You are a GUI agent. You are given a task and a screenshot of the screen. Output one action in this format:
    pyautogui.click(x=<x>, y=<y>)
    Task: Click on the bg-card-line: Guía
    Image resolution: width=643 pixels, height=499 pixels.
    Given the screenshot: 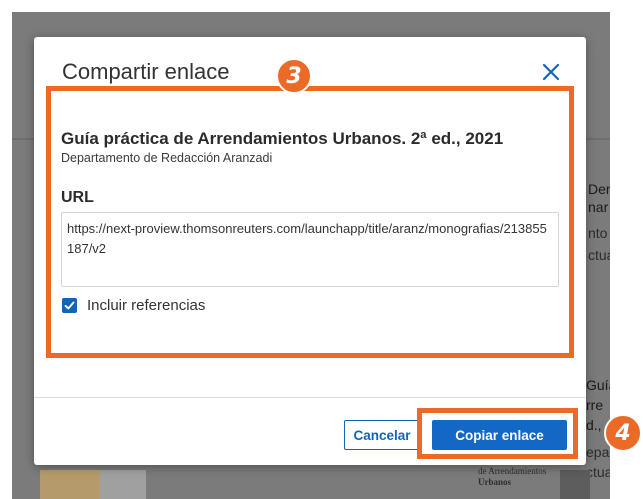 What is the action you would take?
    pyautogui.click(x=598, y=385)
    